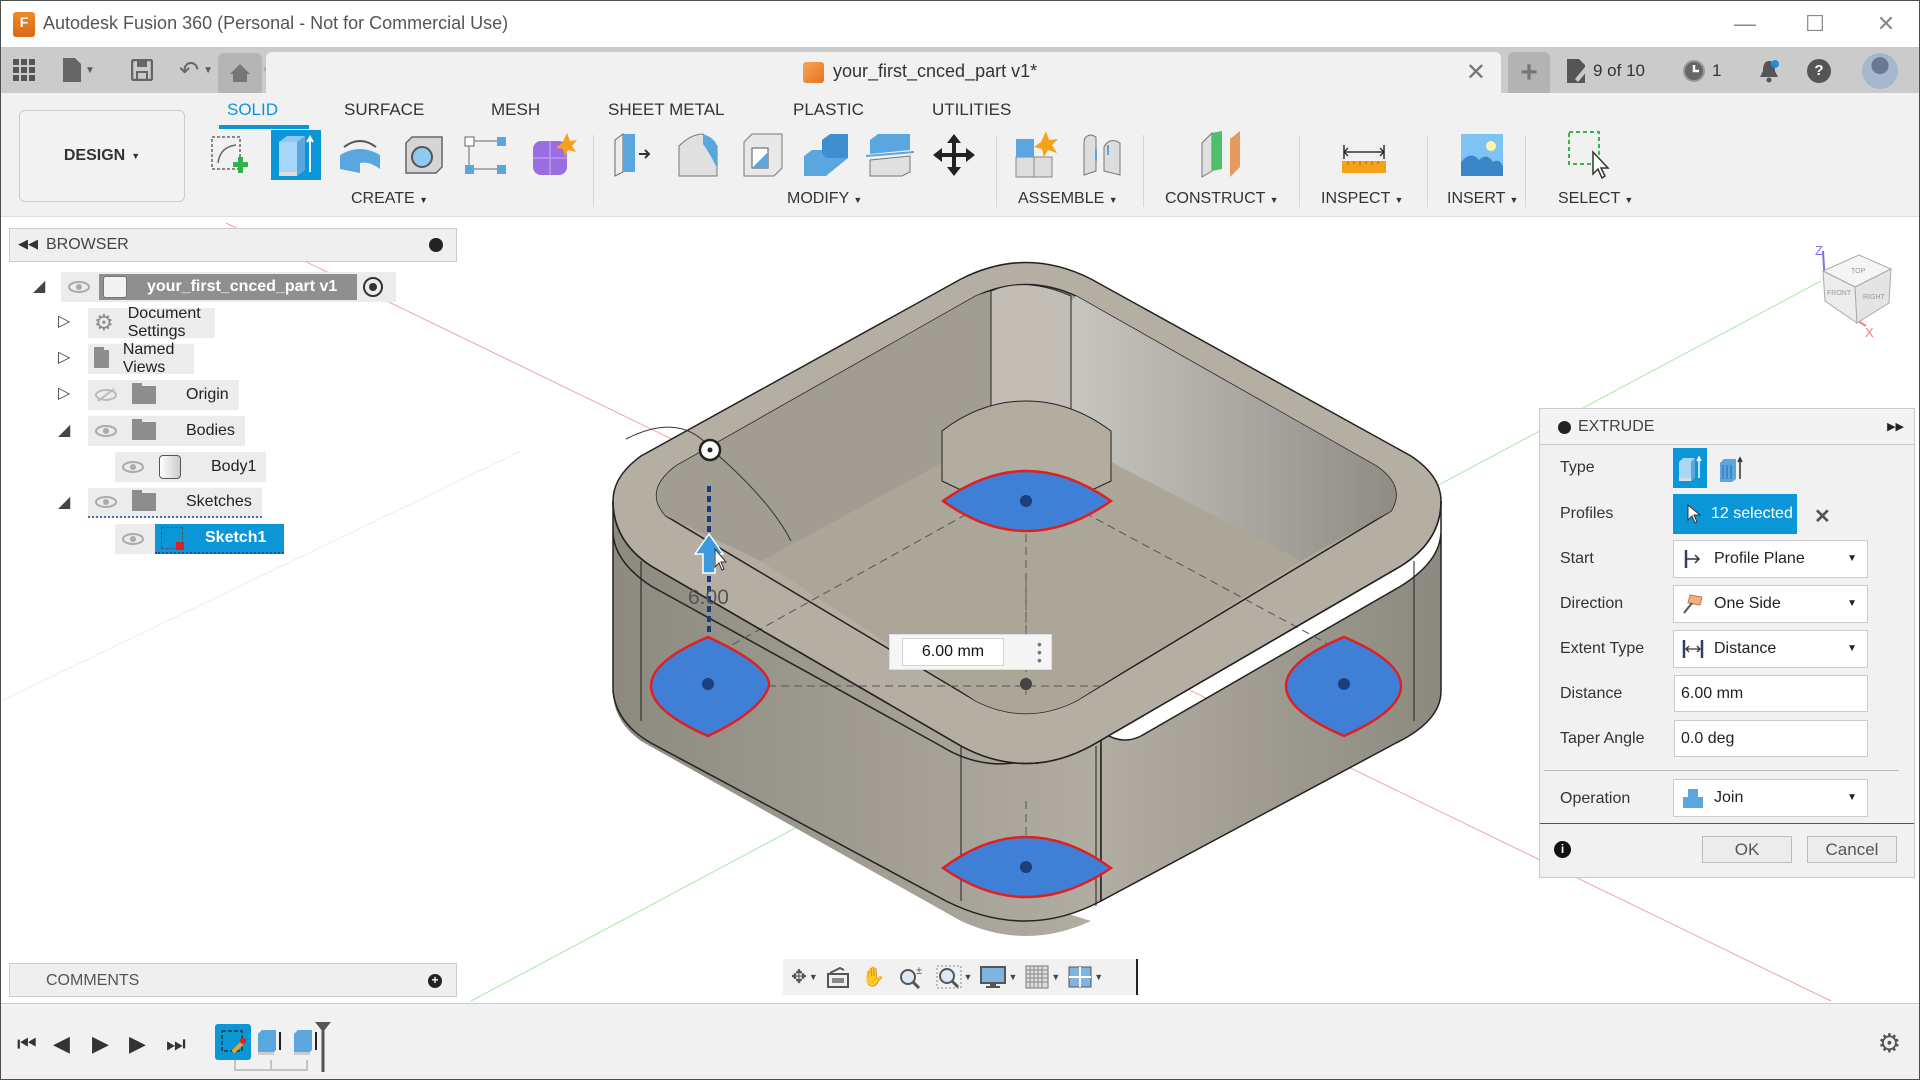 Image resolution: width=1920 pixels, height=1080 pixels. Describe the element at coordinates (1529, 72) in the screenshot. I see `new-tab-button: +` at that location.